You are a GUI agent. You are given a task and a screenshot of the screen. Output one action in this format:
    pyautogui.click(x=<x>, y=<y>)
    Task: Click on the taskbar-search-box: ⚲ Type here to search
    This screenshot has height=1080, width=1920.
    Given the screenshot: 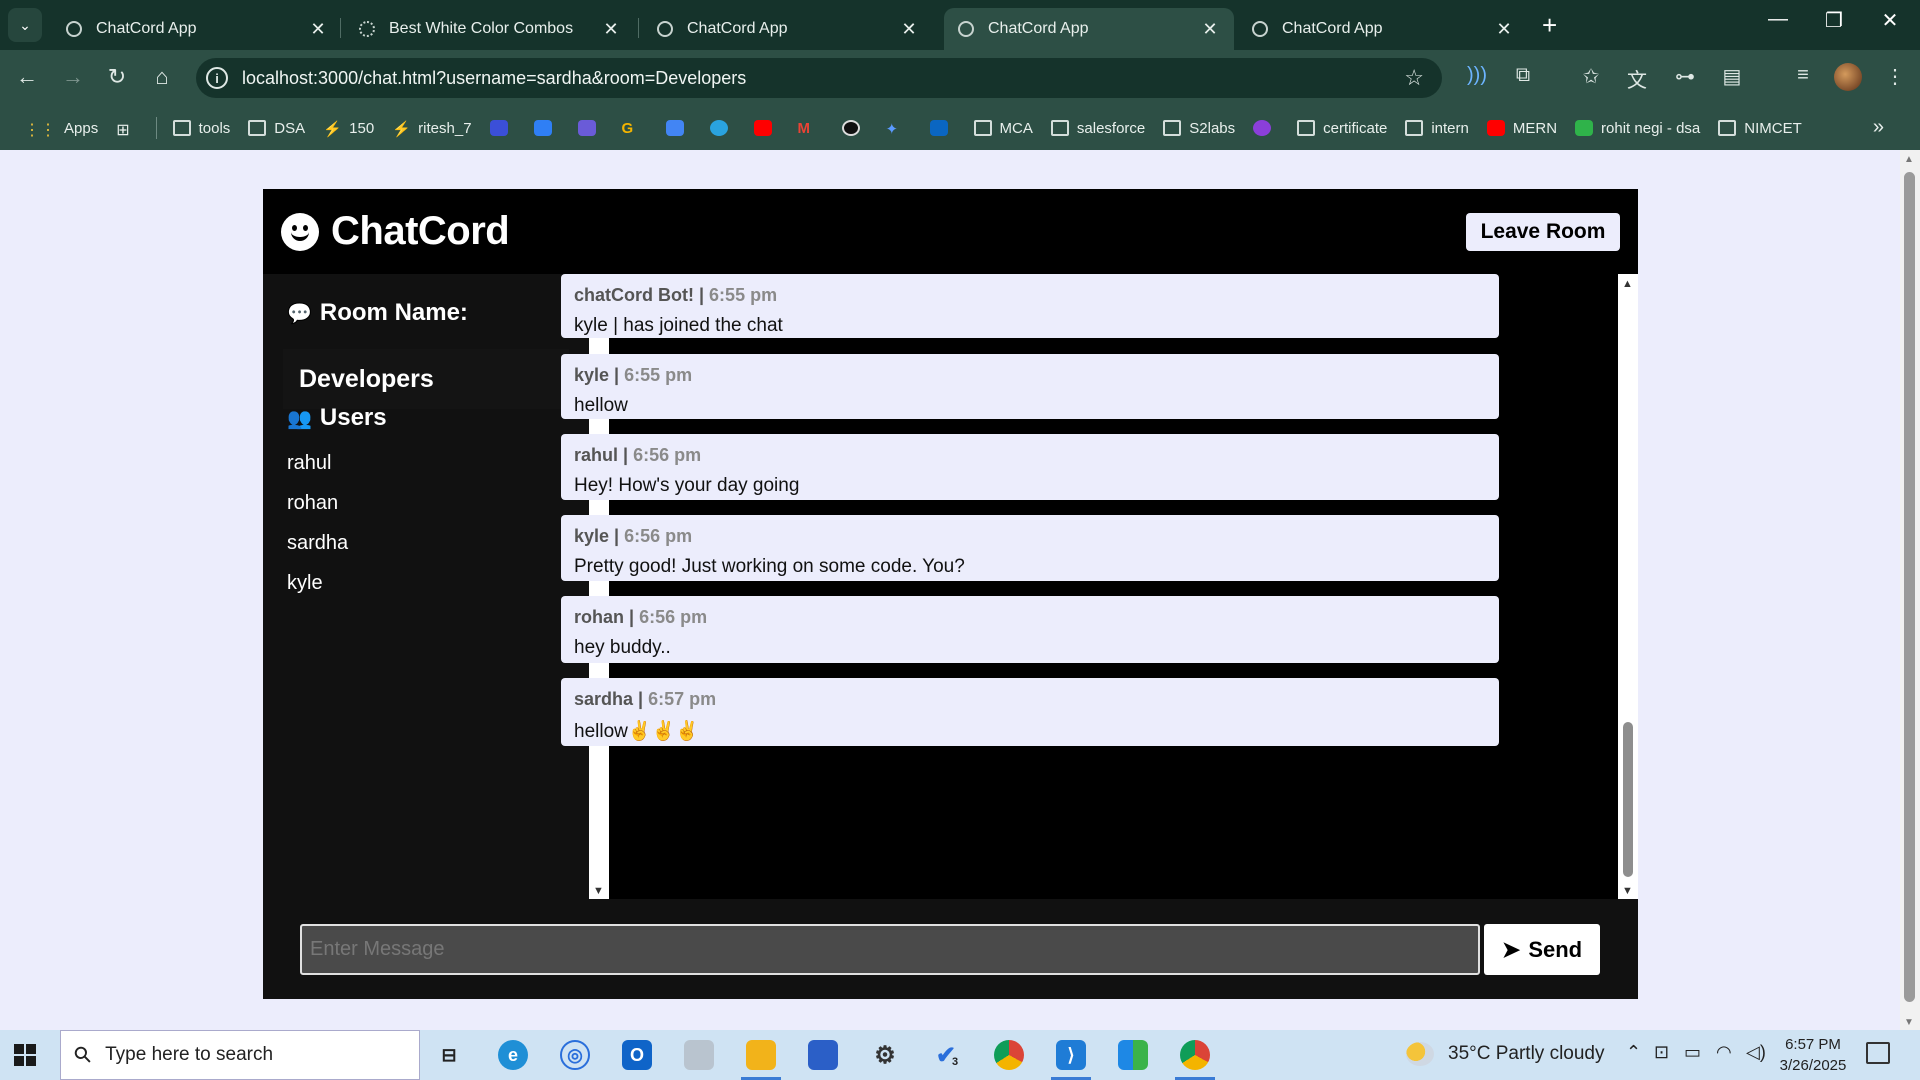 What is the action you would take?
    pyautogui.click(x=240, y=1055)
    